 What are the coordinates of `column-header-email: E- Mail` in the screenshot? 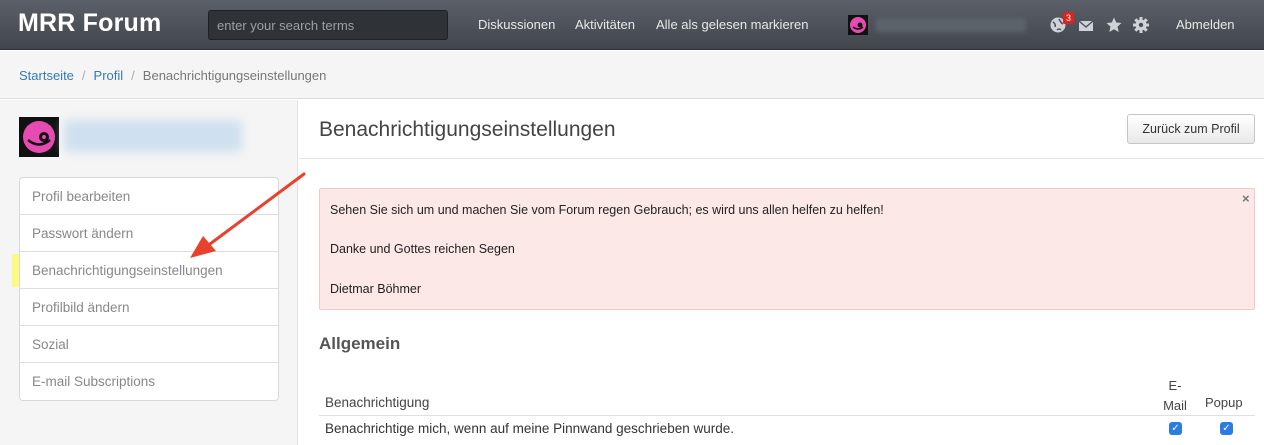 It's located at (1175, 396).